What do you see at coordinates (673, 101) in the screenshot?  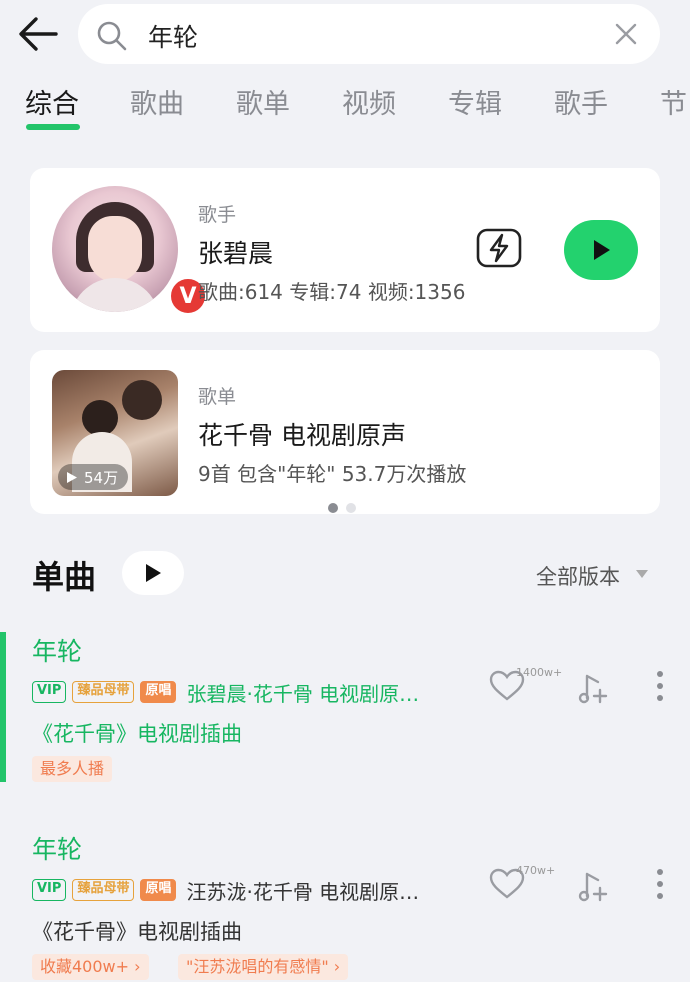 I see `tab-programs: 节` at bounding box center [673, 101].